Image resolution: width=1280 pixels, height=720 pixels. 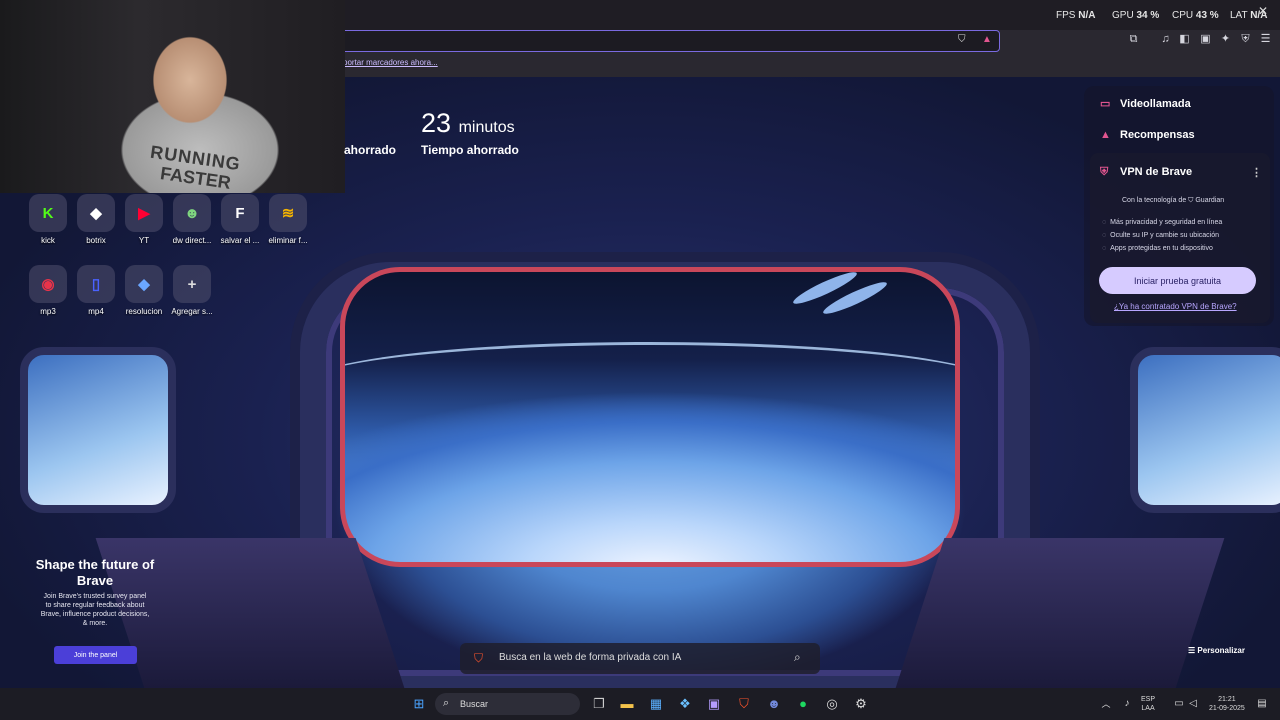 What do you see at coordinates (507, 704) in the screenshot?
I see `taskbar-search` at bounding box center [507, 704].